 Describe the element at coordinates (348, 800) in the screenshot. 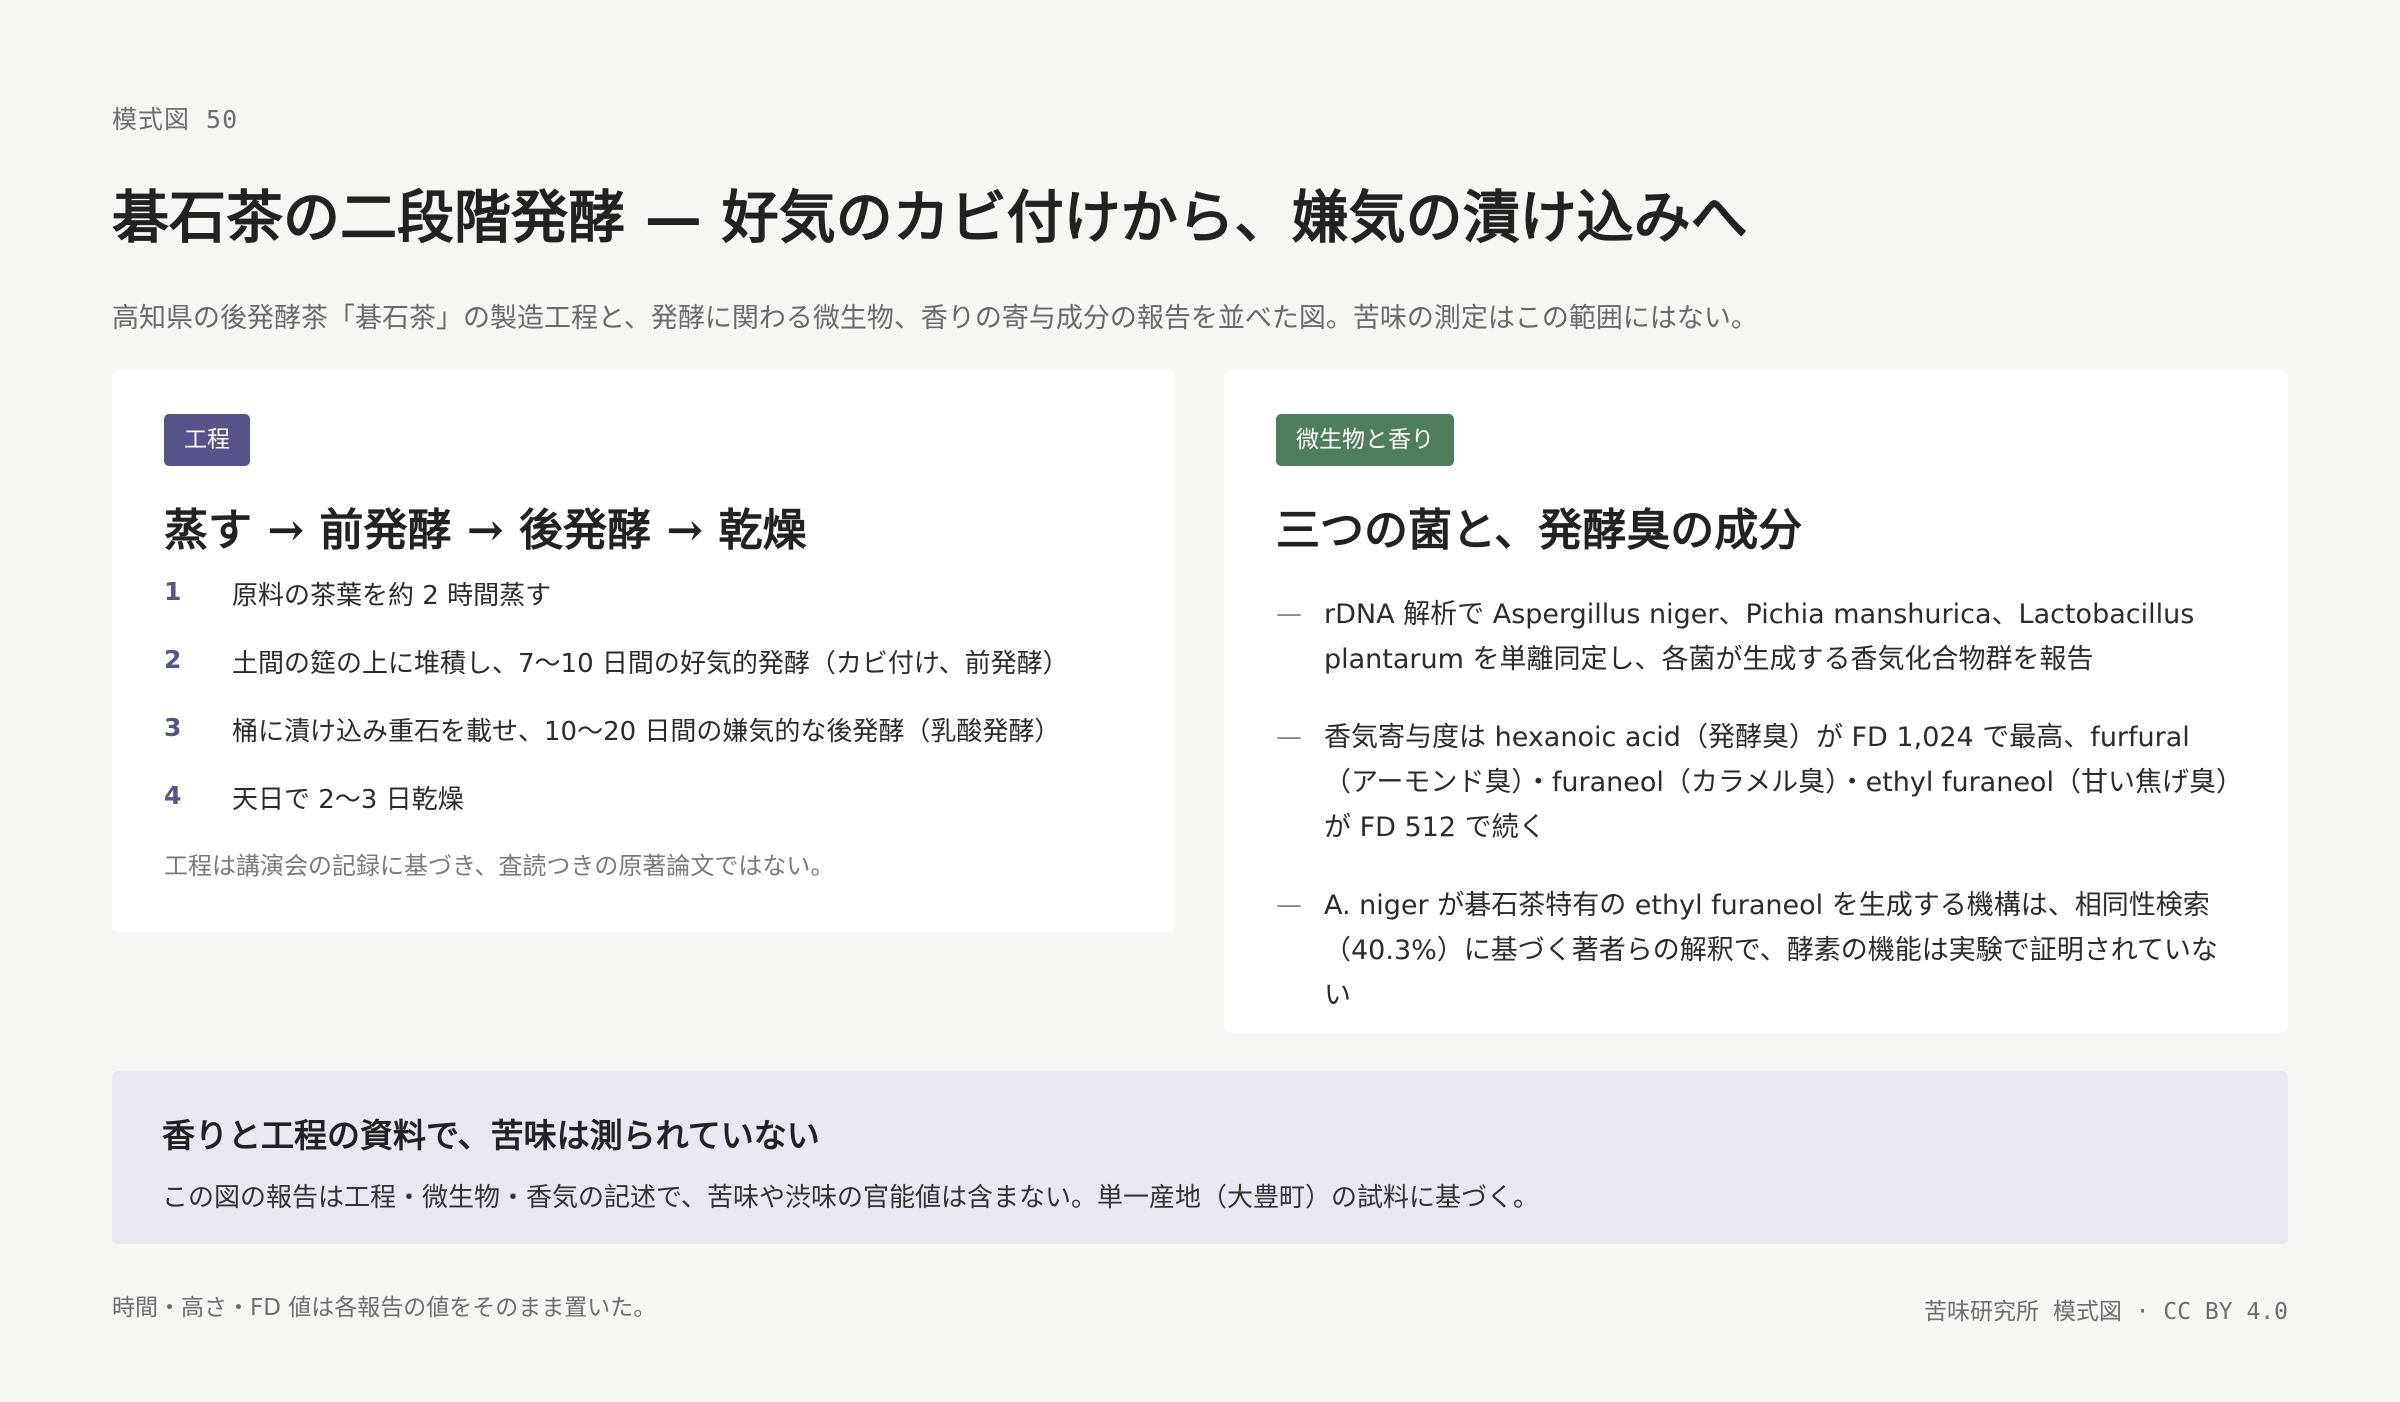

I see `step-text: 天日で 2〜3 日乾燥` at that location.